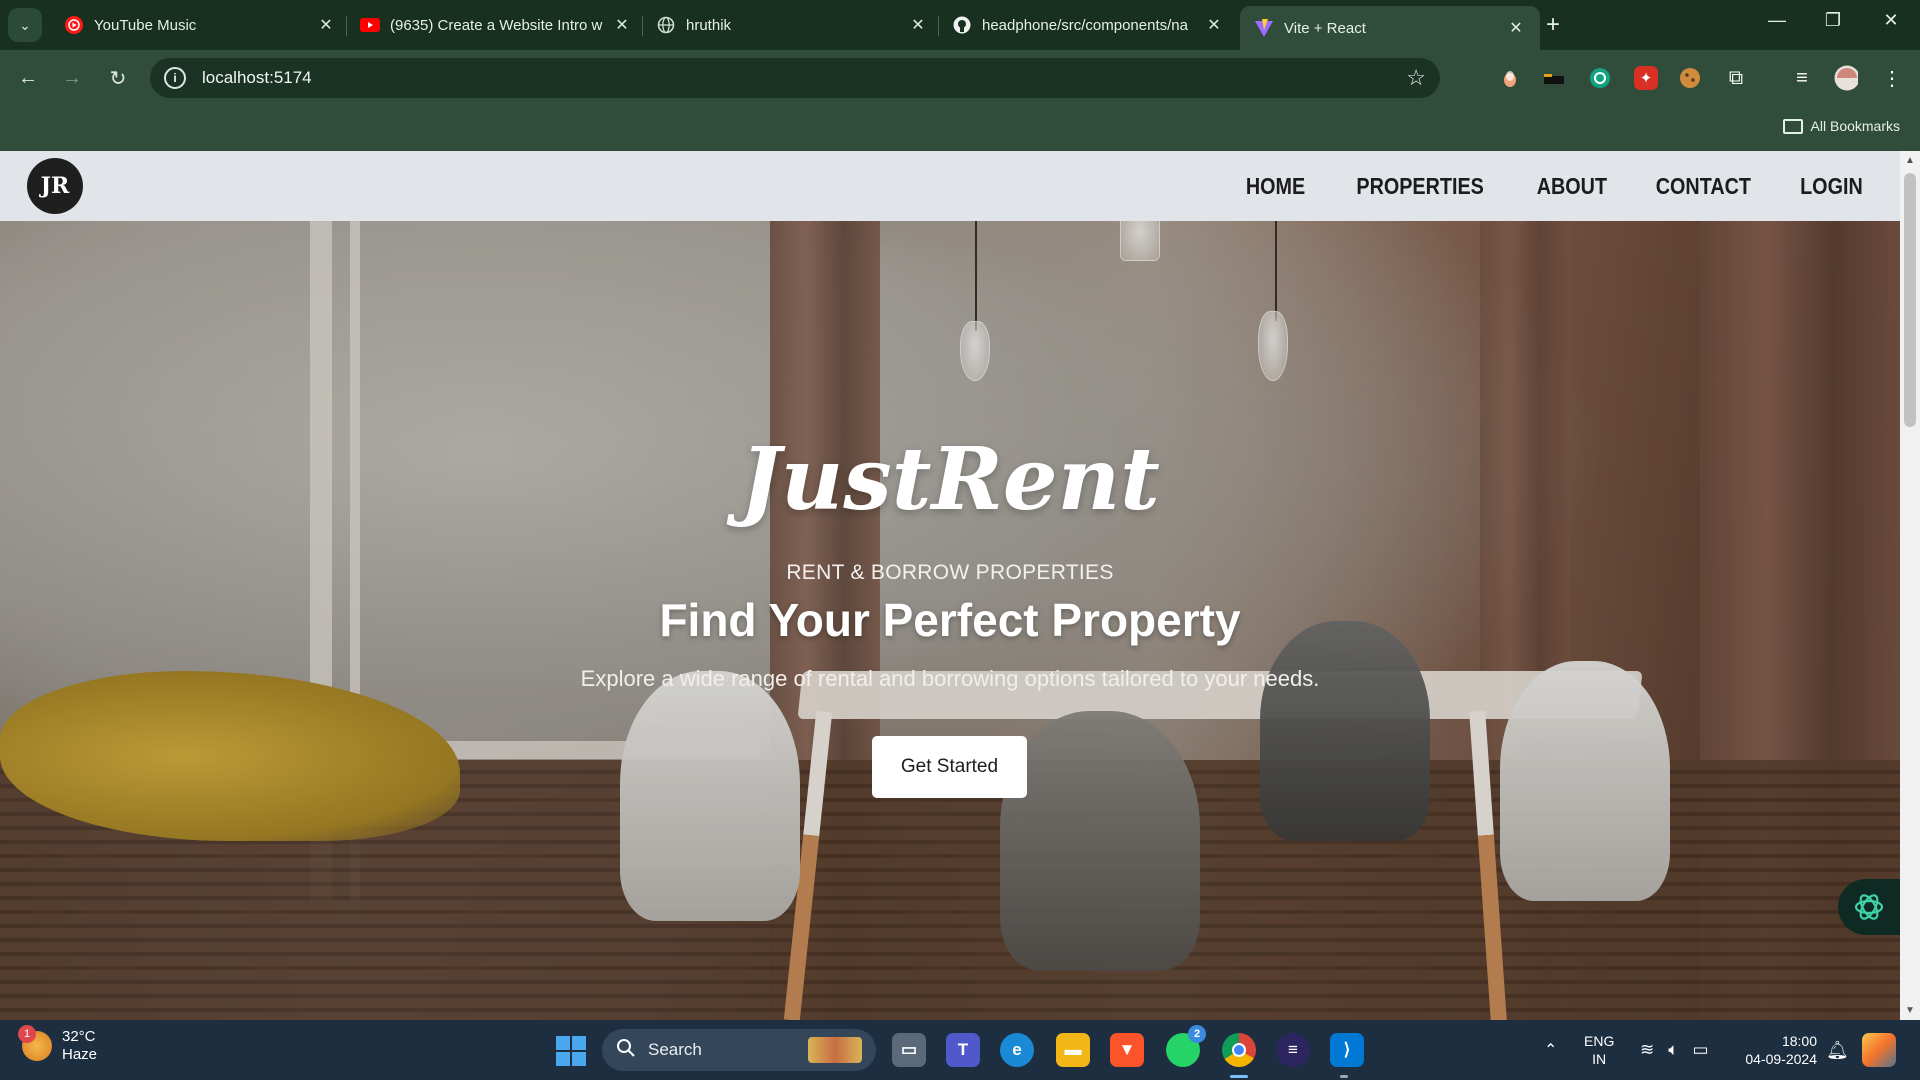  I want to click on search-icon, so click(626, 1050).